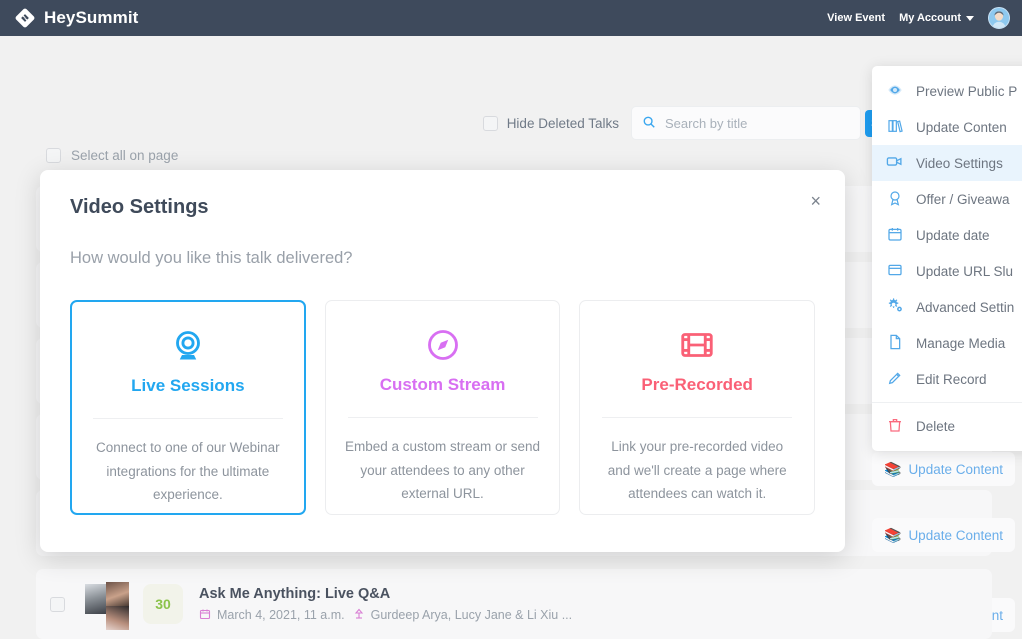 The width and height of the screenshot is (1022, 639). I want to click on option-title: Pre-Recorded, so click(697, 384).